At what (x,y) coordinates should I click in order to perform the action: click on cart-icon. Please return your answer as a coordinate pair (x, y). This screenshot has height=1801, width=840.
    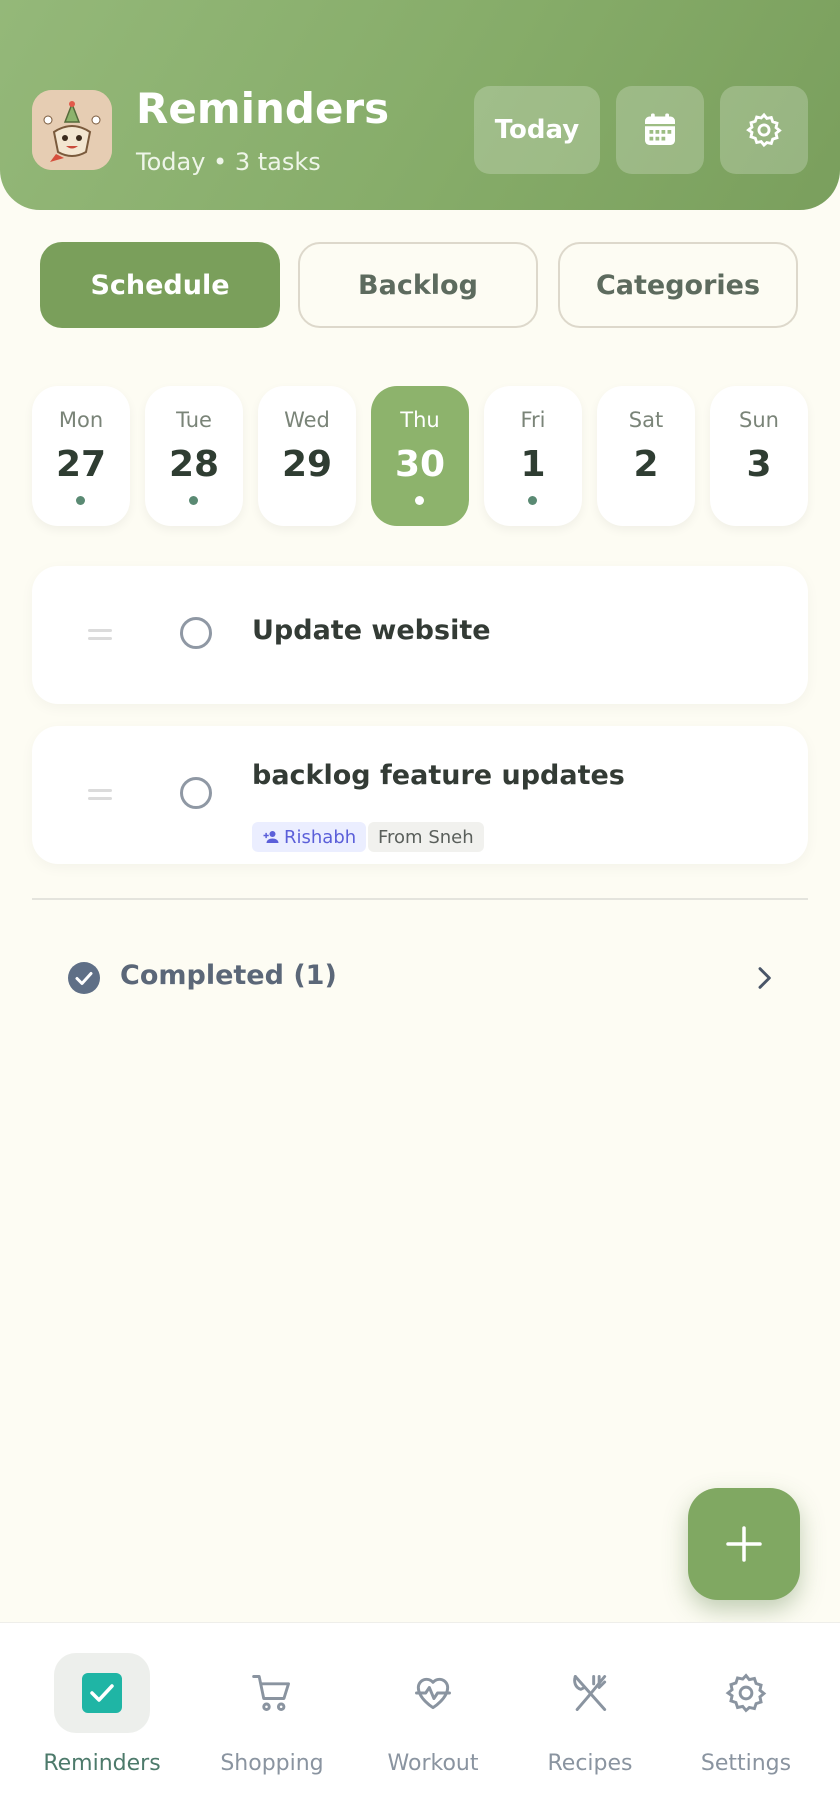
    Looking at the image, I should click on (271, 1693).